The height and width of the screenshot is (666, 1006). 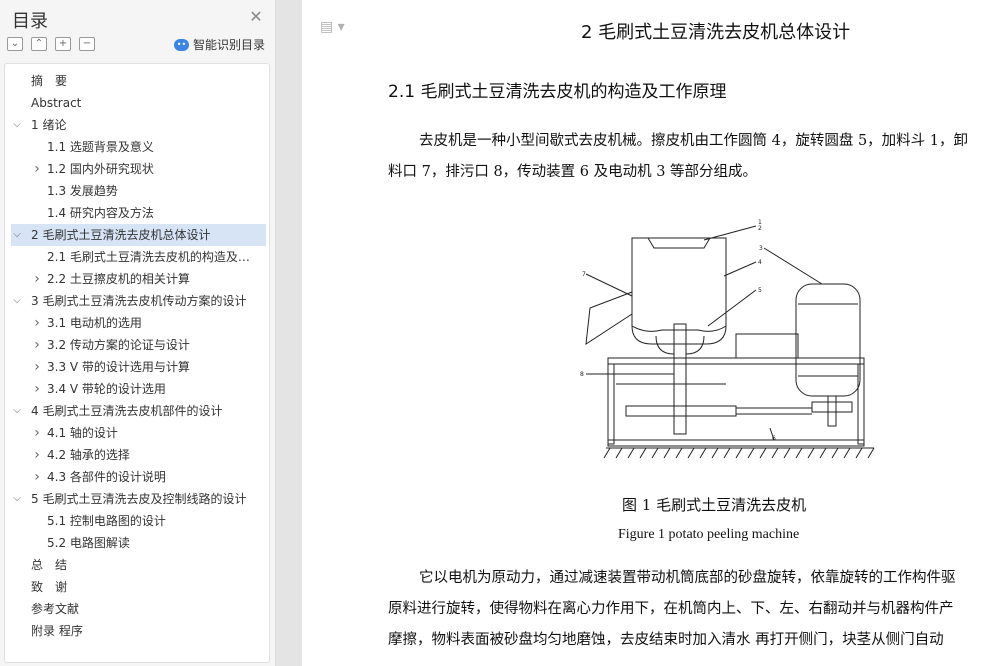 I want to click on toc-item-label: 4 毛刷式土豆清洗去皮机部件的设计, so click(x=127, y=411).